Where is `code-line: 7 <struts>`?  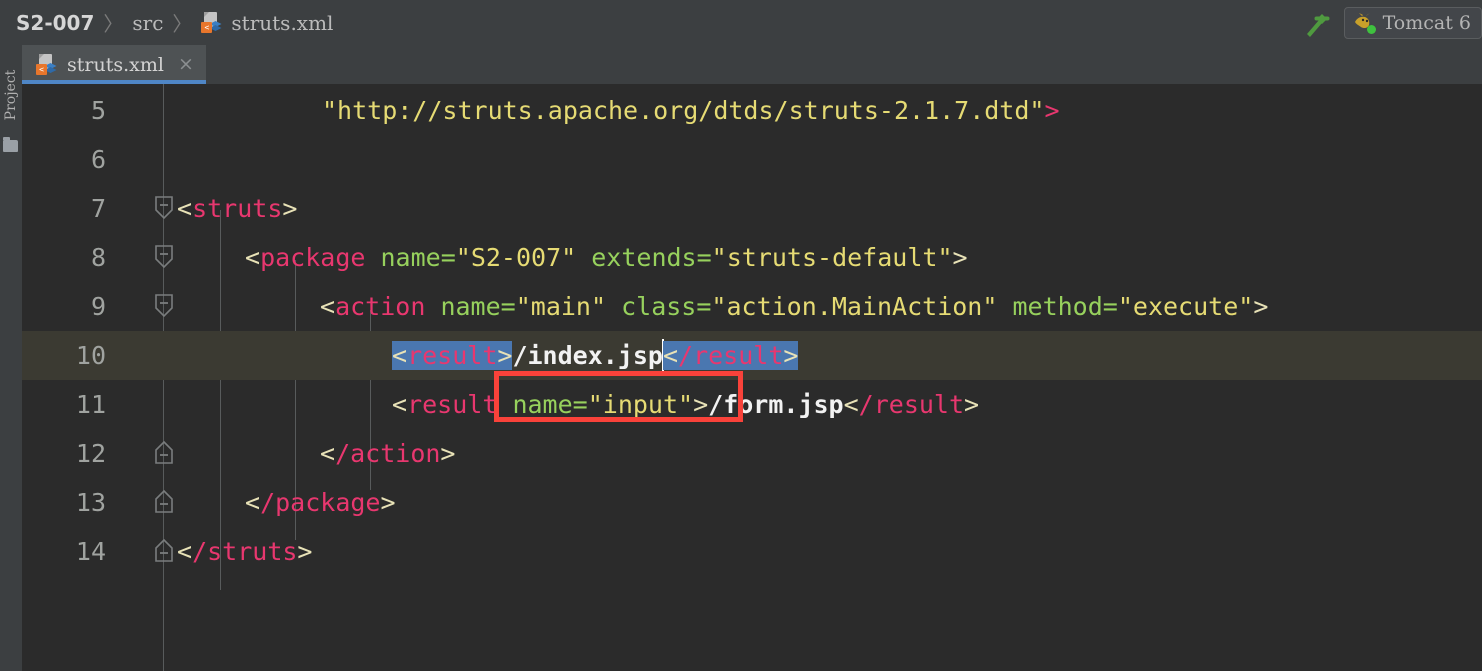 code-line: 7 <struts> is located at coordinates (752, 208).